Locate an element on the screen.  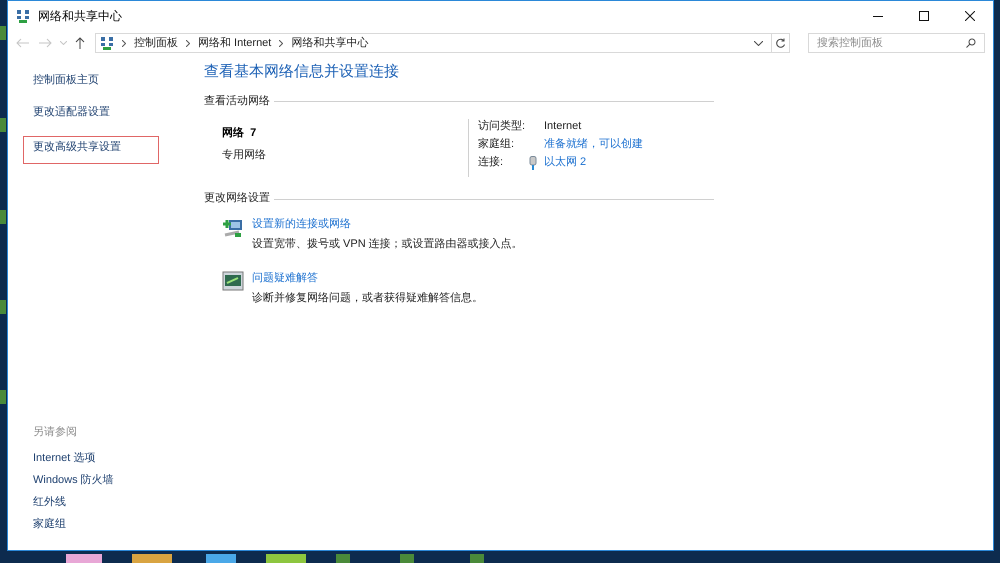
connection-link: 以太网 2 is located at coordinates (565, 162).